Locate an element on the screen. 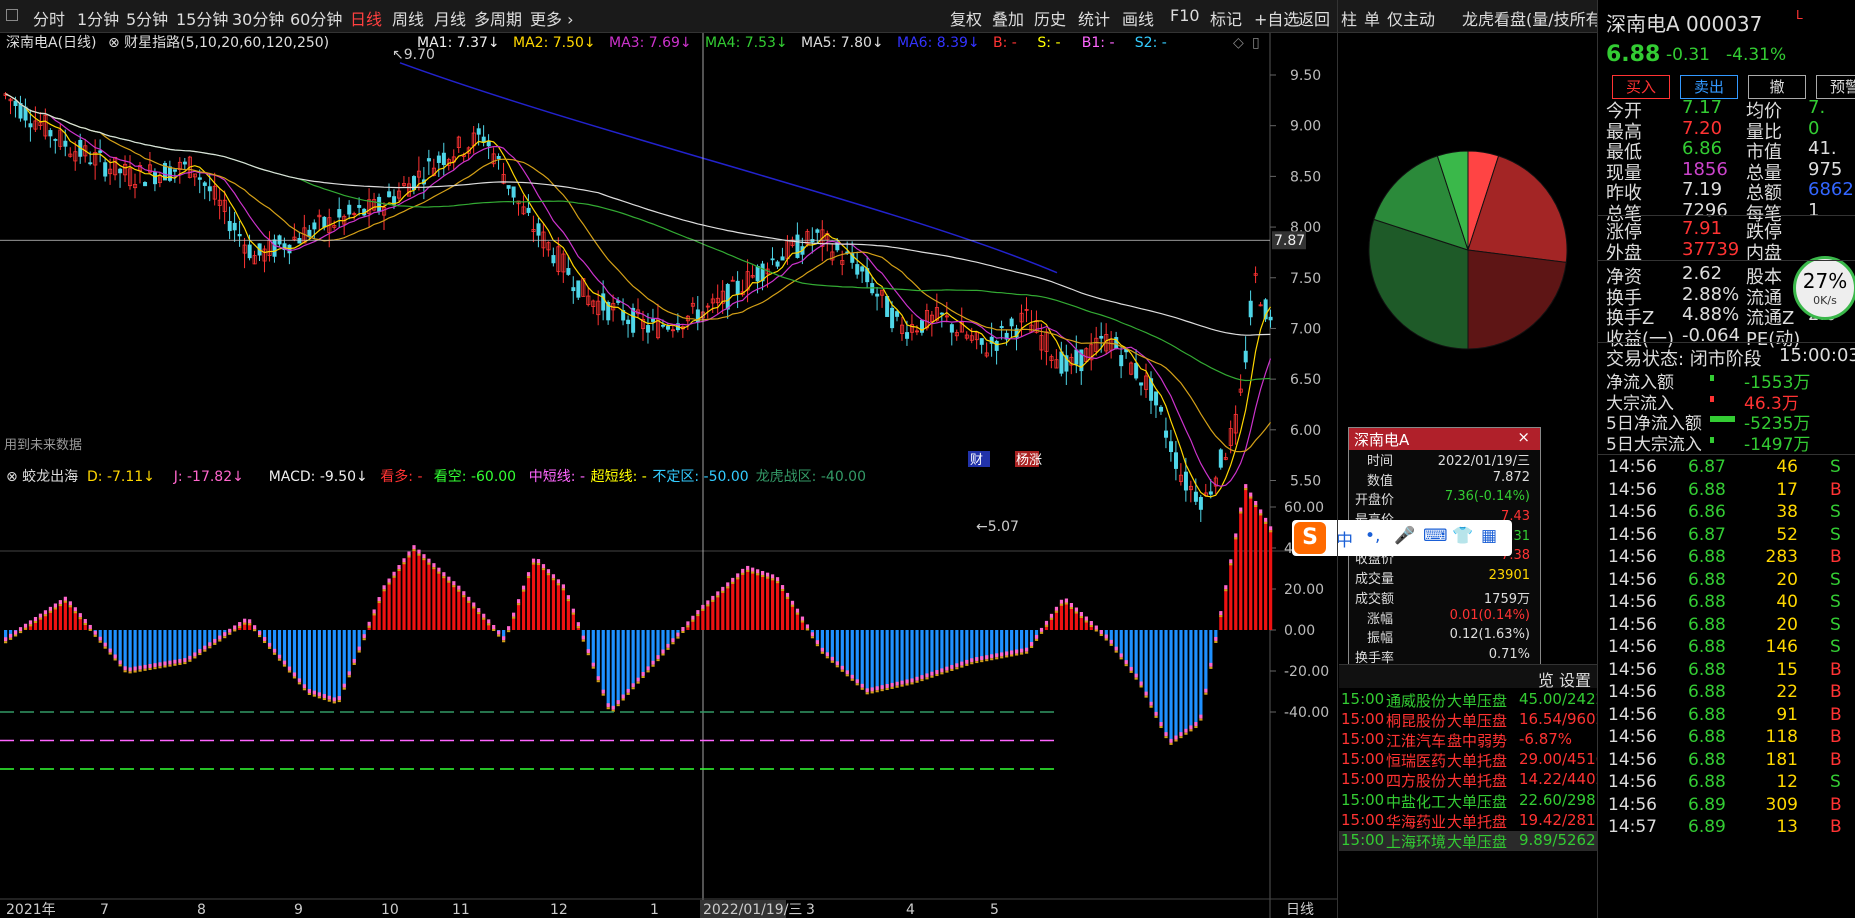 The height and width of the screenshot is (918, 1855). signal-row: 15:00 通威股份 大单压盘 45.00/2422 is located at coordinates (1472, 700).